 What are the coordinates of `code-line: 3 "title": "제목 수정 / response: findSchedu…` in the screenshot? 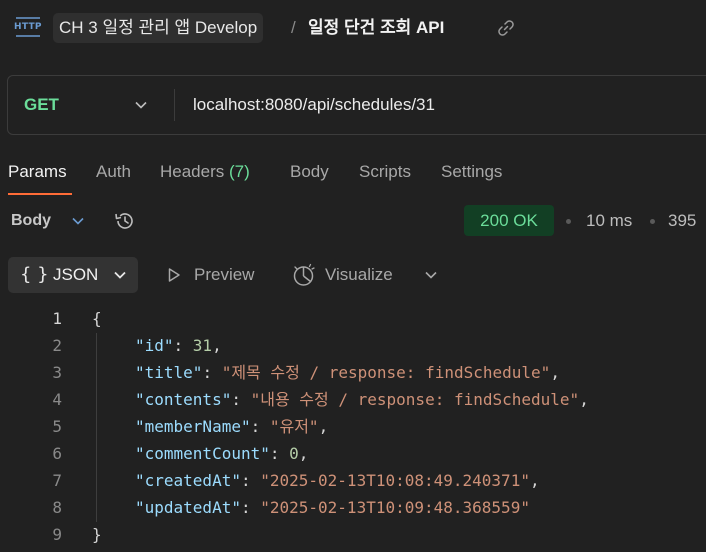 It's located at (353, 372).